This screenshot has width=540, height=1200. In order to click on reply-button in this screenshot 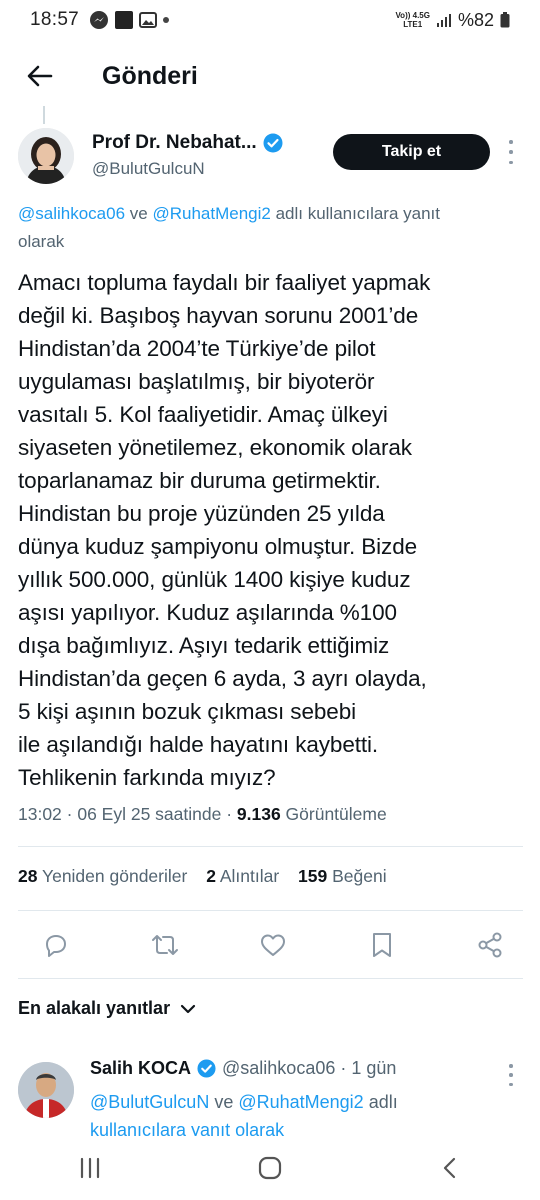, I will do `click(56, 945)`.